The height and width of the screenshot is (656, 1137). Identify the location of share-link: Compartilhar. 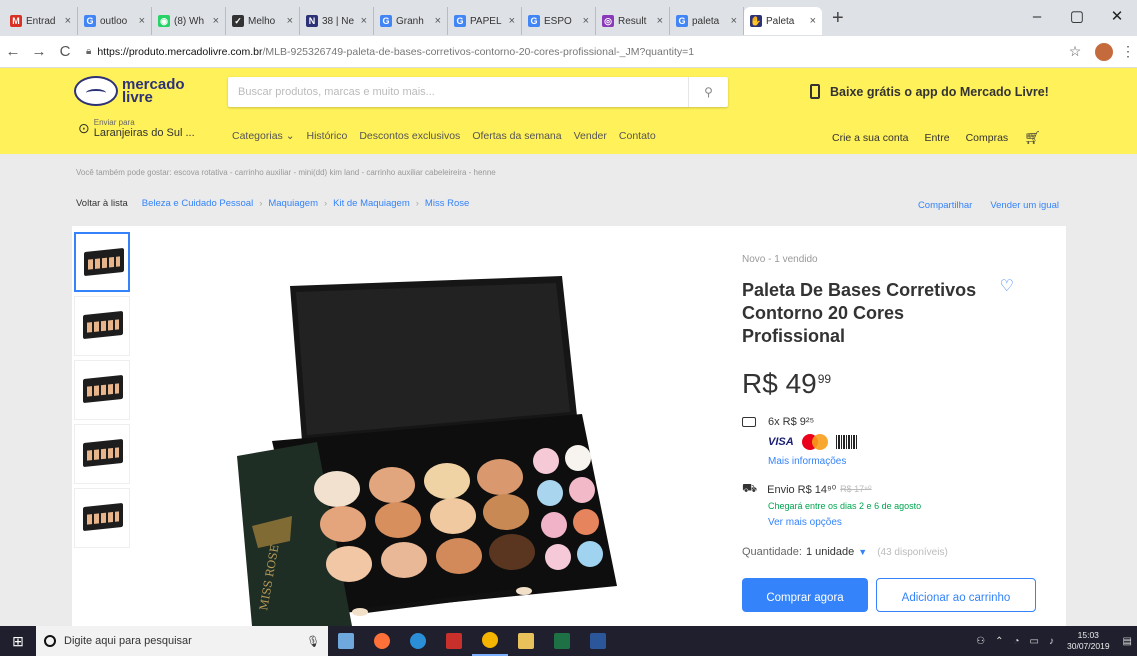
(945, 205).